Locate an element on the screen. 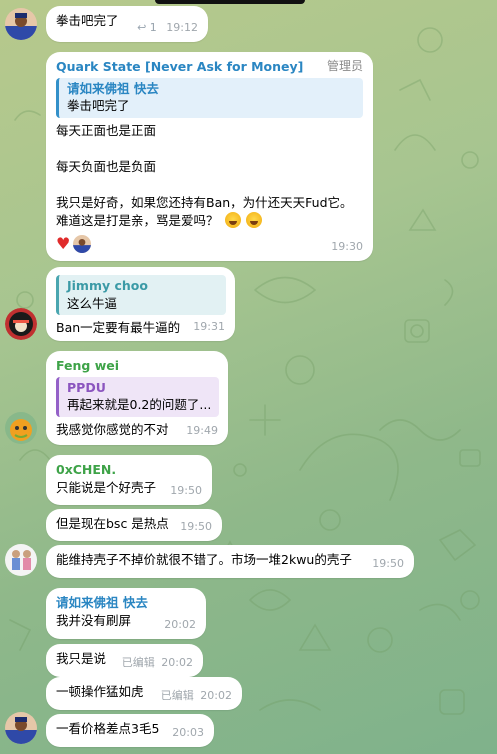 The image size is (497, 754). message-line: 每天正面也是正面 is located at coordinates (106, 130).